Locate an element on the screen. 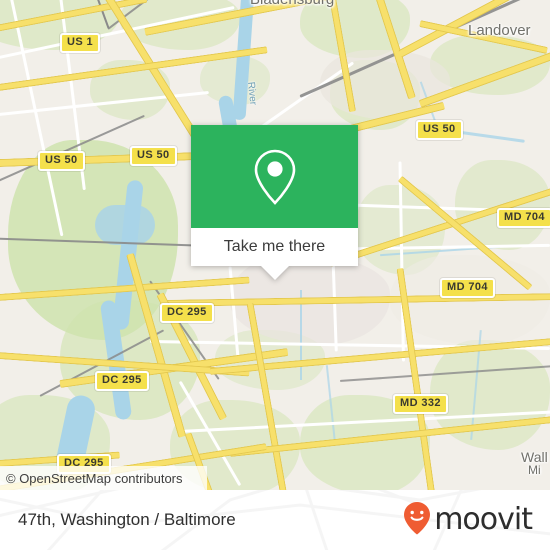  take-me-there-button: Take me there is located at coordinates (274, 247).